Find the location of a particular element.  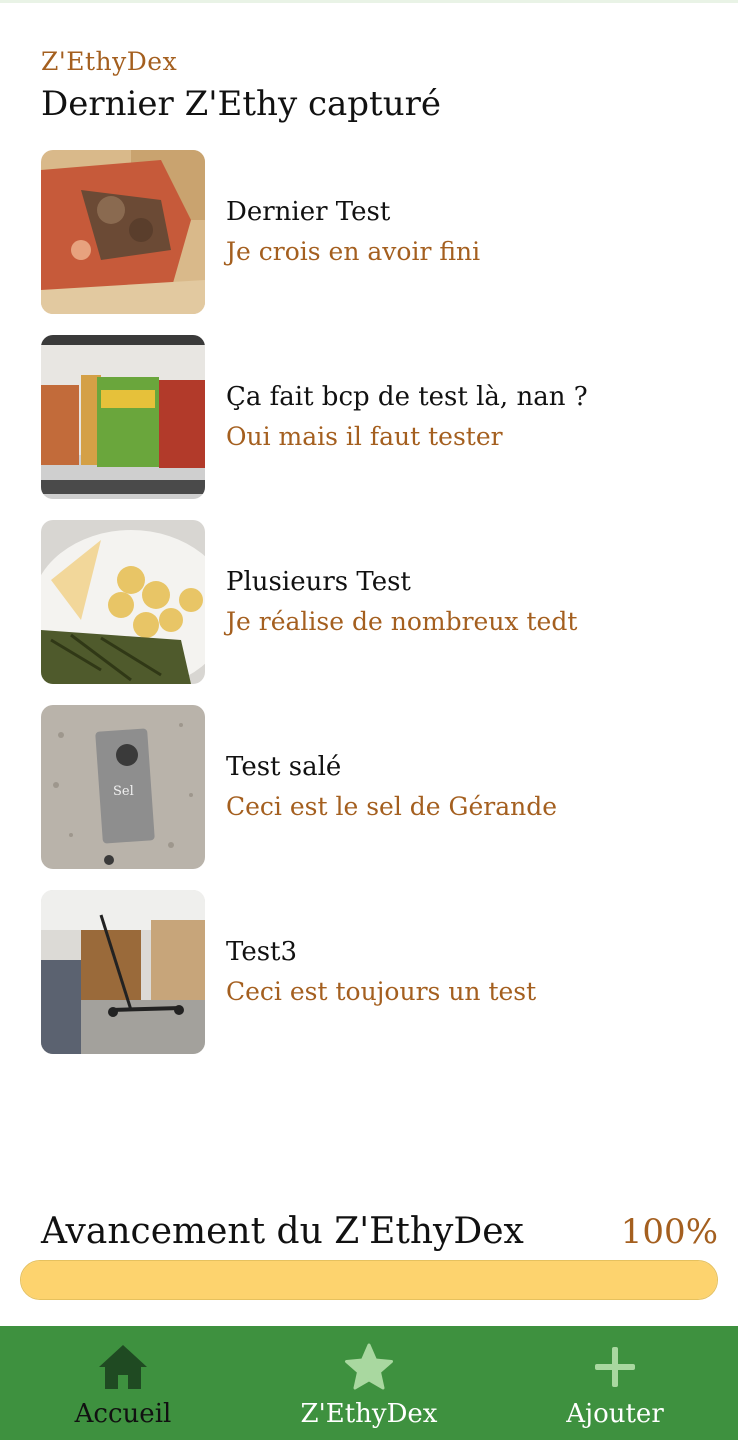

bottom-navigation: Accueil Z'EthyDex Ajouter is located at coordinates (369, 1383).